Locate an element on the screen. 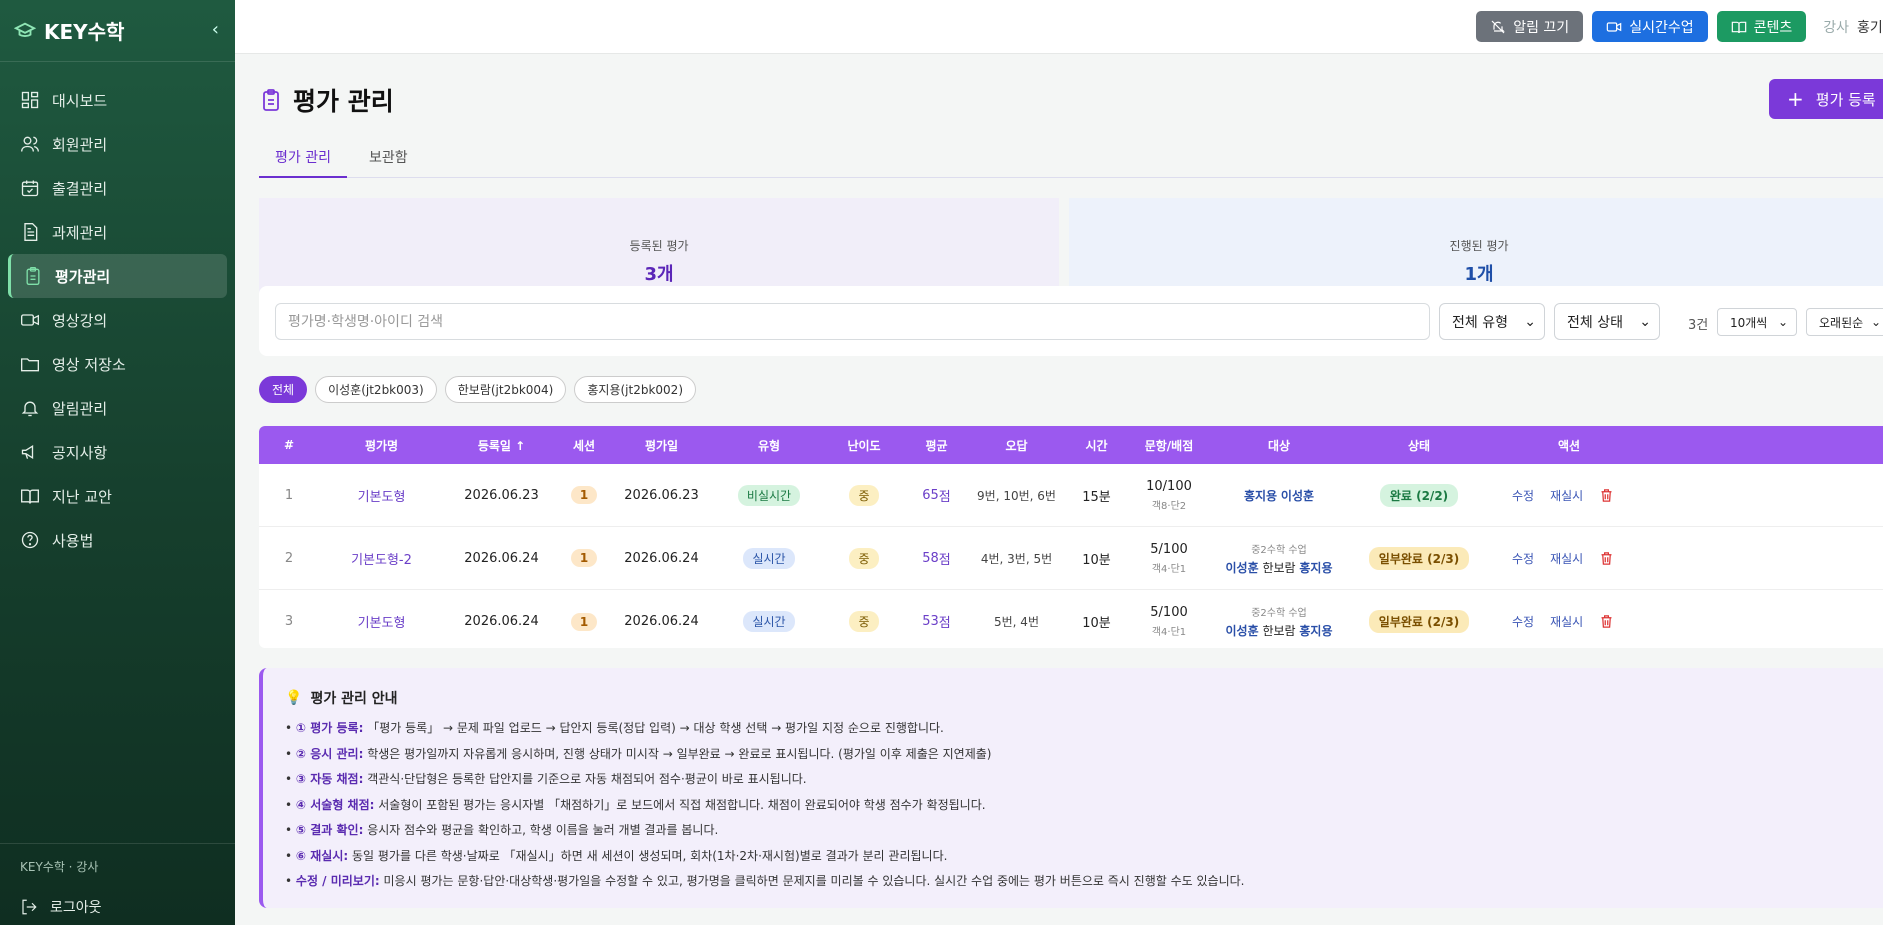 The height and width of the screenshot is (925, 1883). mute-notifications-button: 알림 끄기 is located at coordinates (1530, 26).